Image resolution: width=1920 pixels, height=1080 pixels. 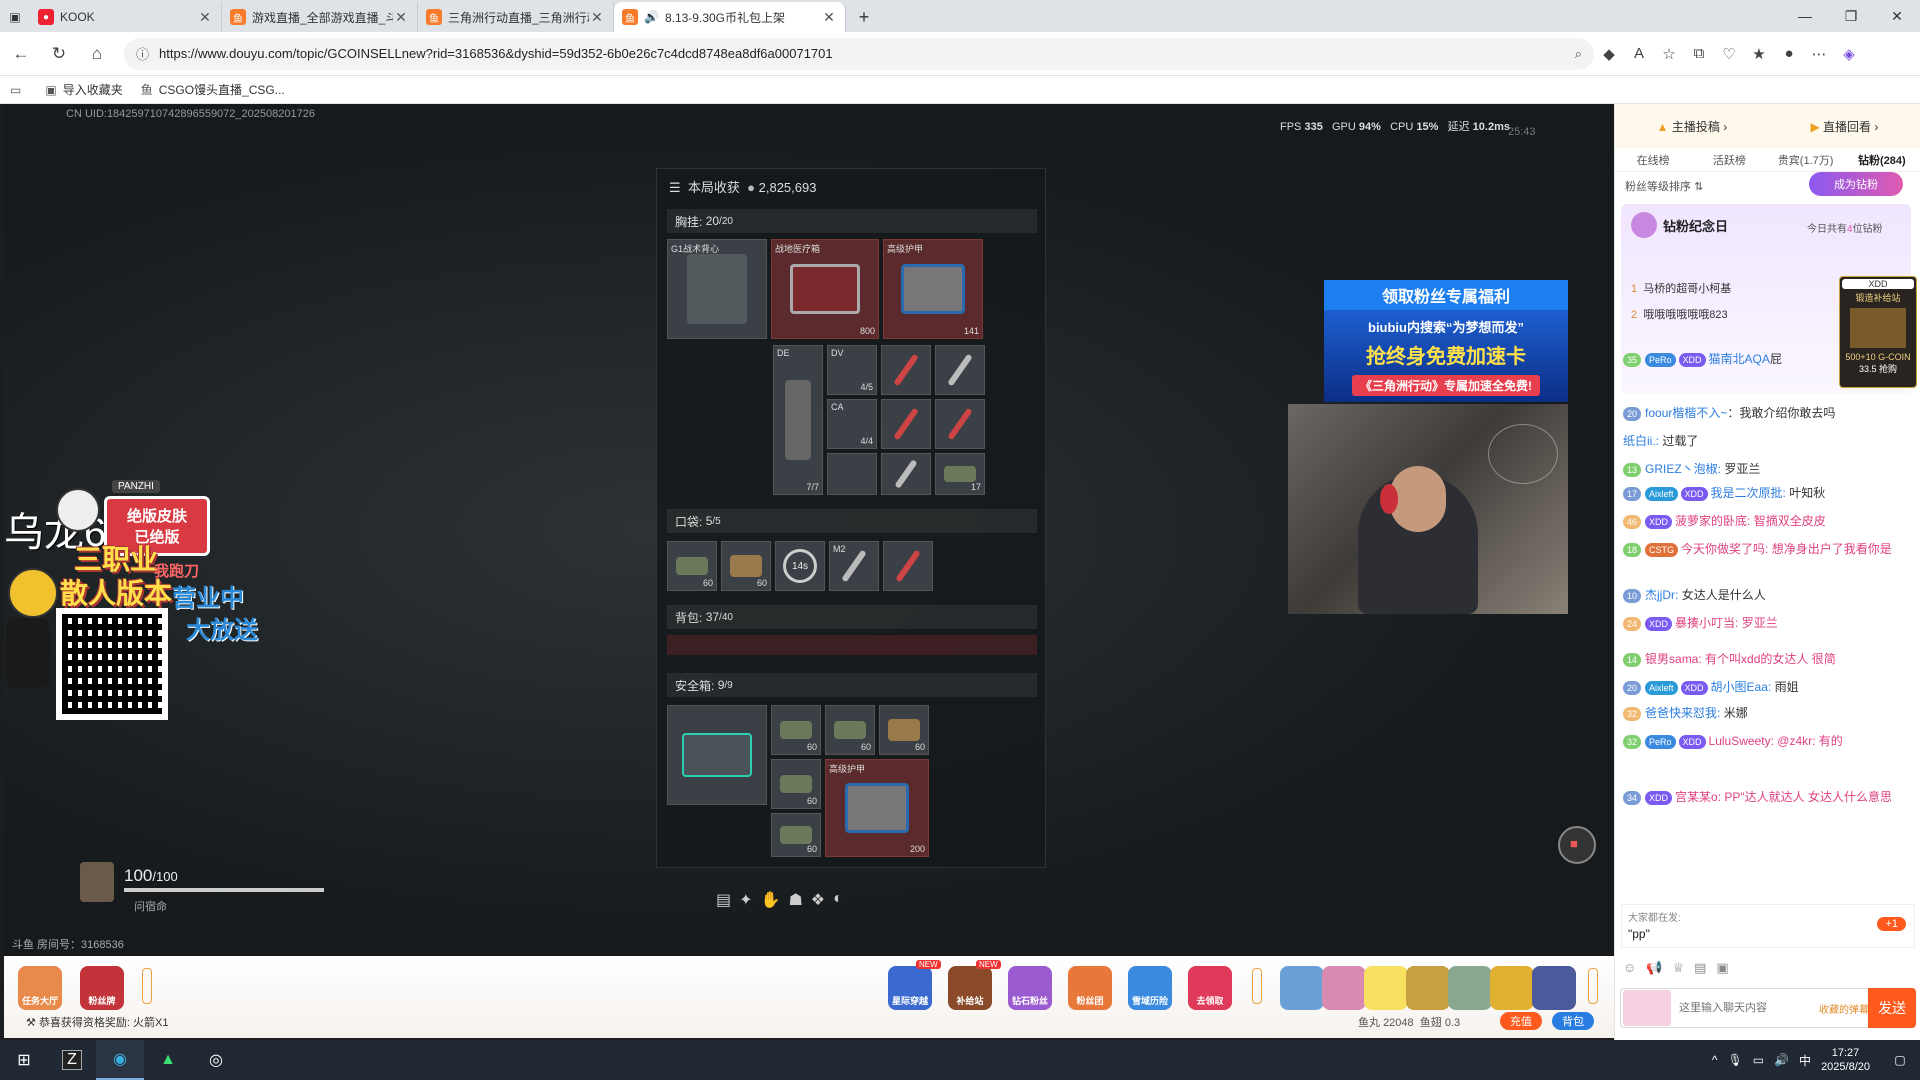 What do you see at coordinates (1669, 54) in the screenshot?
I see `favorite-star-icon: ☆` at bounding box center [1669, 54].